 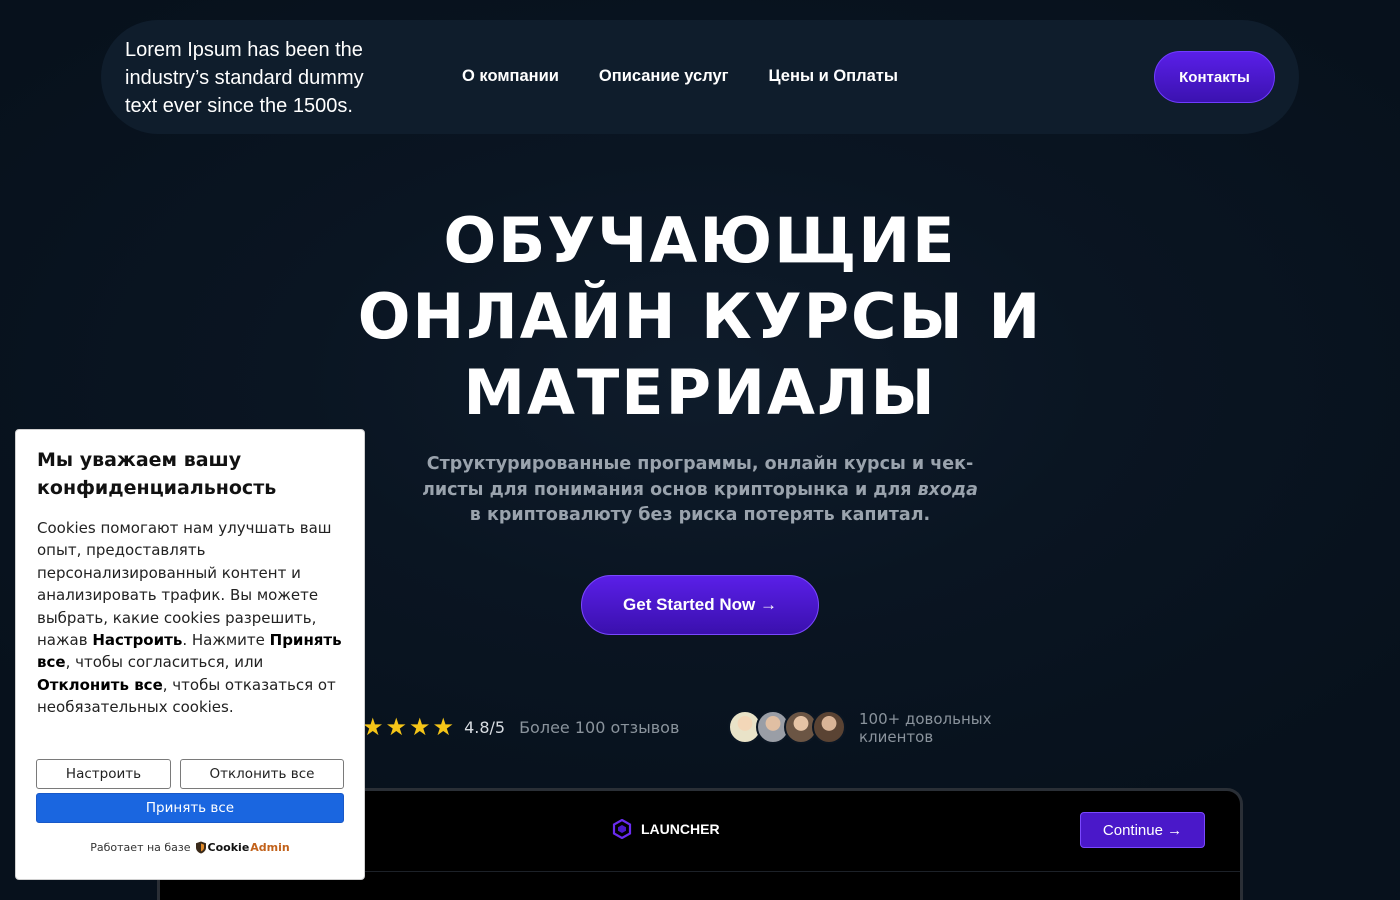 I want to click on hero-title: ОБУЧАЮЩИЕ ОНЛАЙН КУРСЫ И МАТЕРИАЛЫ, so click(x=700, y=317).